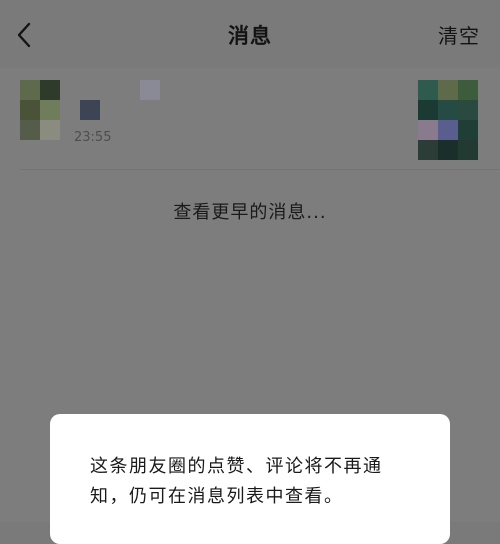 The width and height of the screenshot is (500, 544). Describe the element at coordinates (150, 90) in the screenshot. I see `reaction-image-faded` at that location.